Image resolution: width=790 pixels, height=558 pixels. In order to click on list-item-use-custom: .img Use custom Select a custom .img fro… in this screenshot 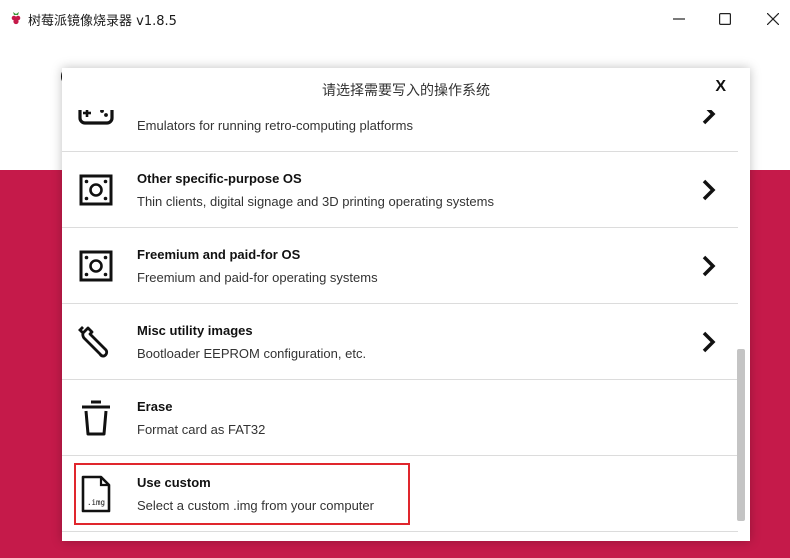, I will do `click(400, 494)`.